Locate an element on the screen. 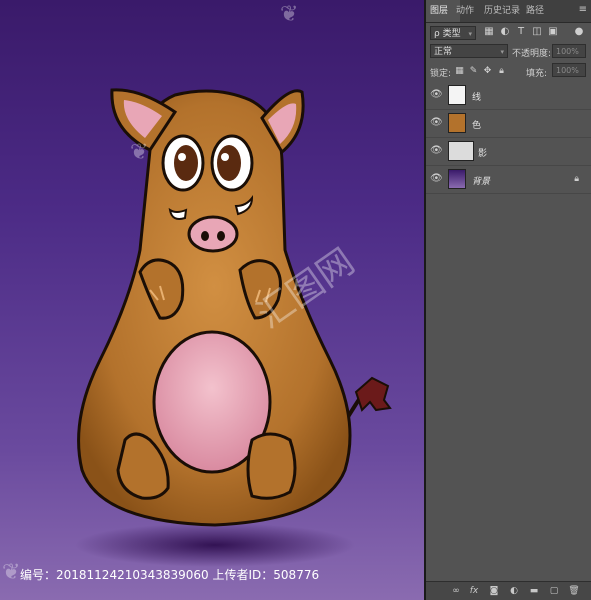  layer-row-background: 👁︎ 背景 🔒︎ is located at coordinates (508, 180).